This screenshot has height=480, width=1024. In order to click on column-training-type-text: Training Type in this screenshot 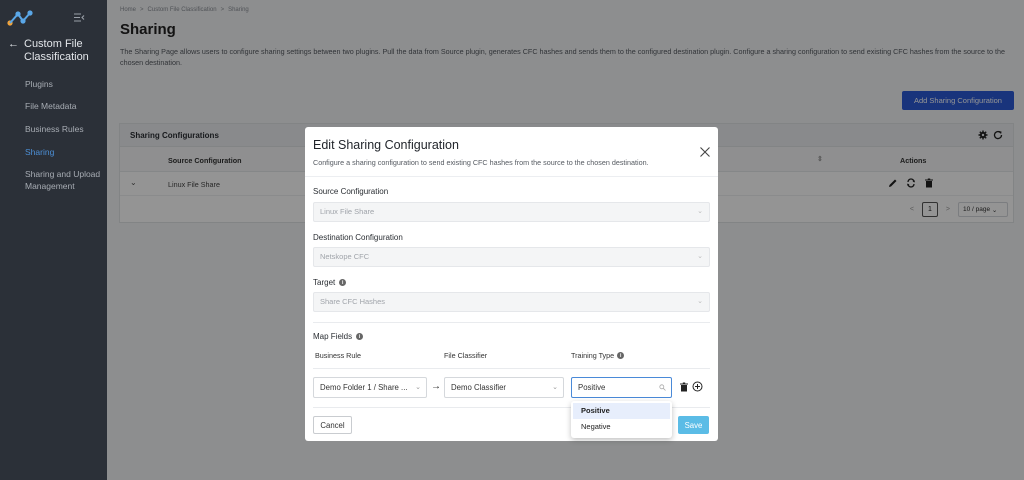, I will do `click(593, 355)`.